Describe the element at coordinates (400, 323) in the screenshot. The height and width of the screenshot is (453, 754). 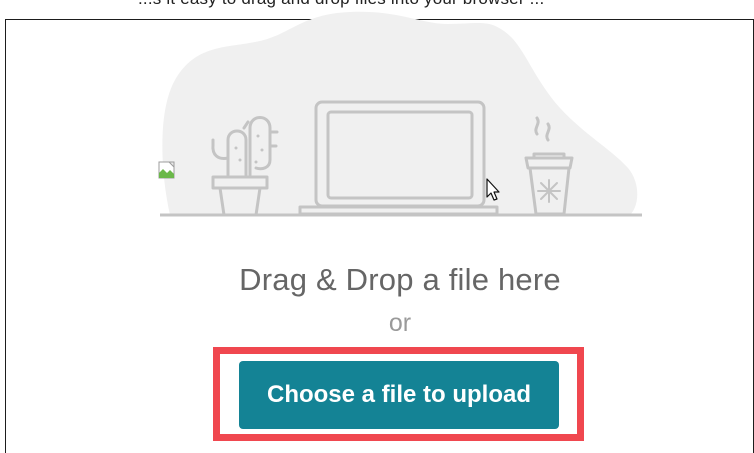
I see `or-separator-label: or` at that location.